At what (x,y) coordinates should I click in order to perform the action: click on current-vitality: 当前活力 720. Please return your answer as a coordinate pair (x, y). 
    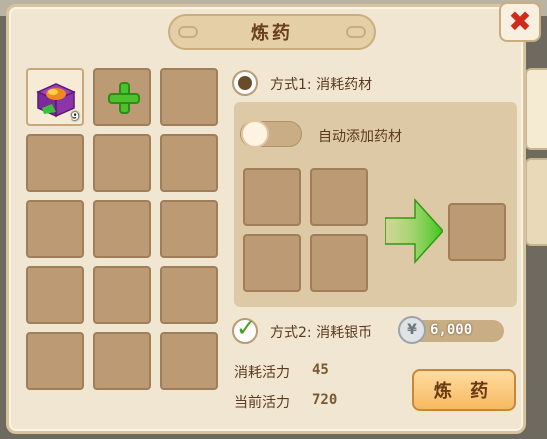
    Looking at the image, I should click on (285, 402).